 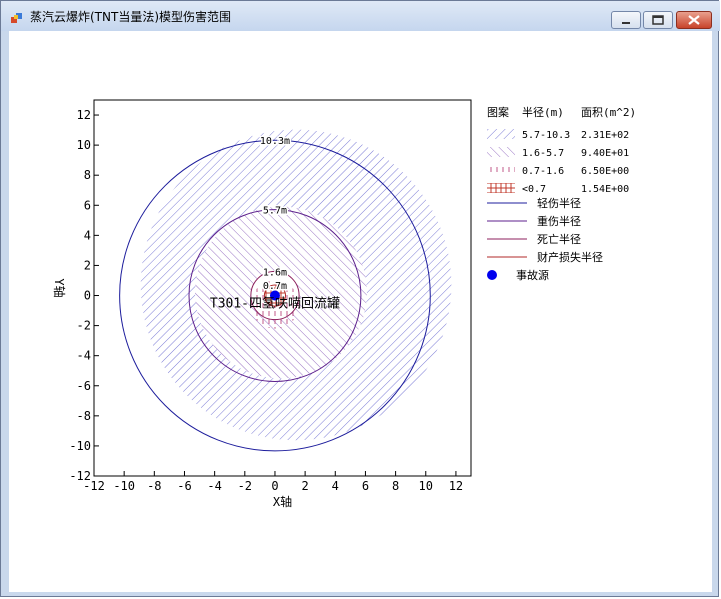 I want to click on maximize-icon, so click(x=658, y=20).